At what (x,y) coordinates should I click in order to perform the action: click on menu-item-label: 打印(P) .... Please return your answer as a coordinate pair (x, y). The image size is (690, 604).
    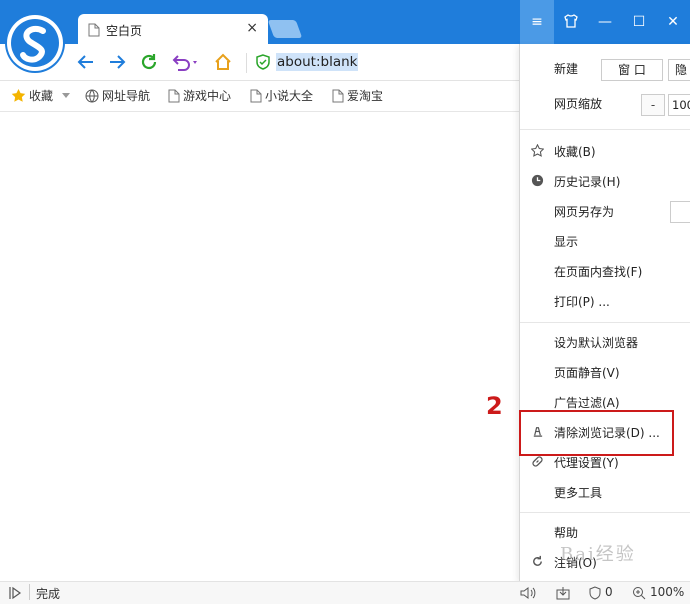
    Looking at the image, I should click on (582, 302).